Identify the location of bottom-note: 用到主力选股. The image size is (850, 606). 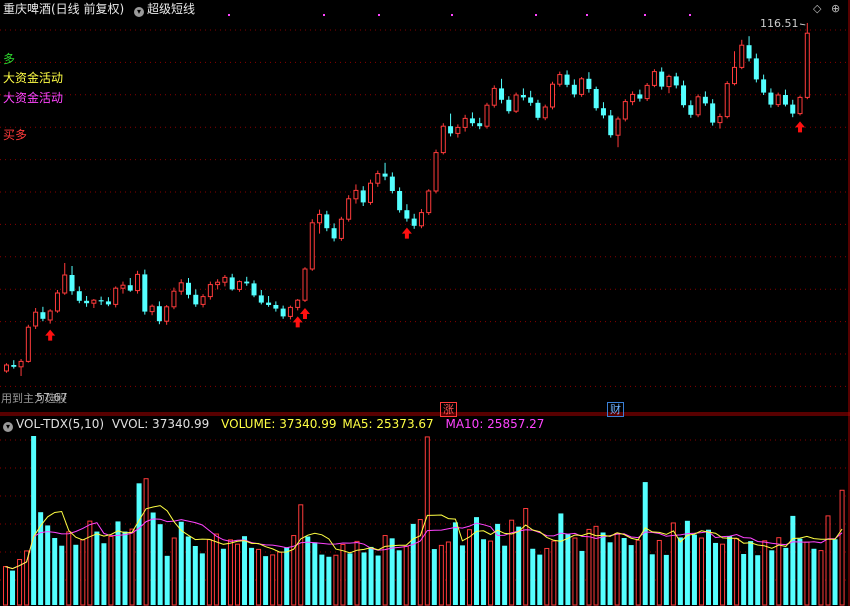
(34, 398).